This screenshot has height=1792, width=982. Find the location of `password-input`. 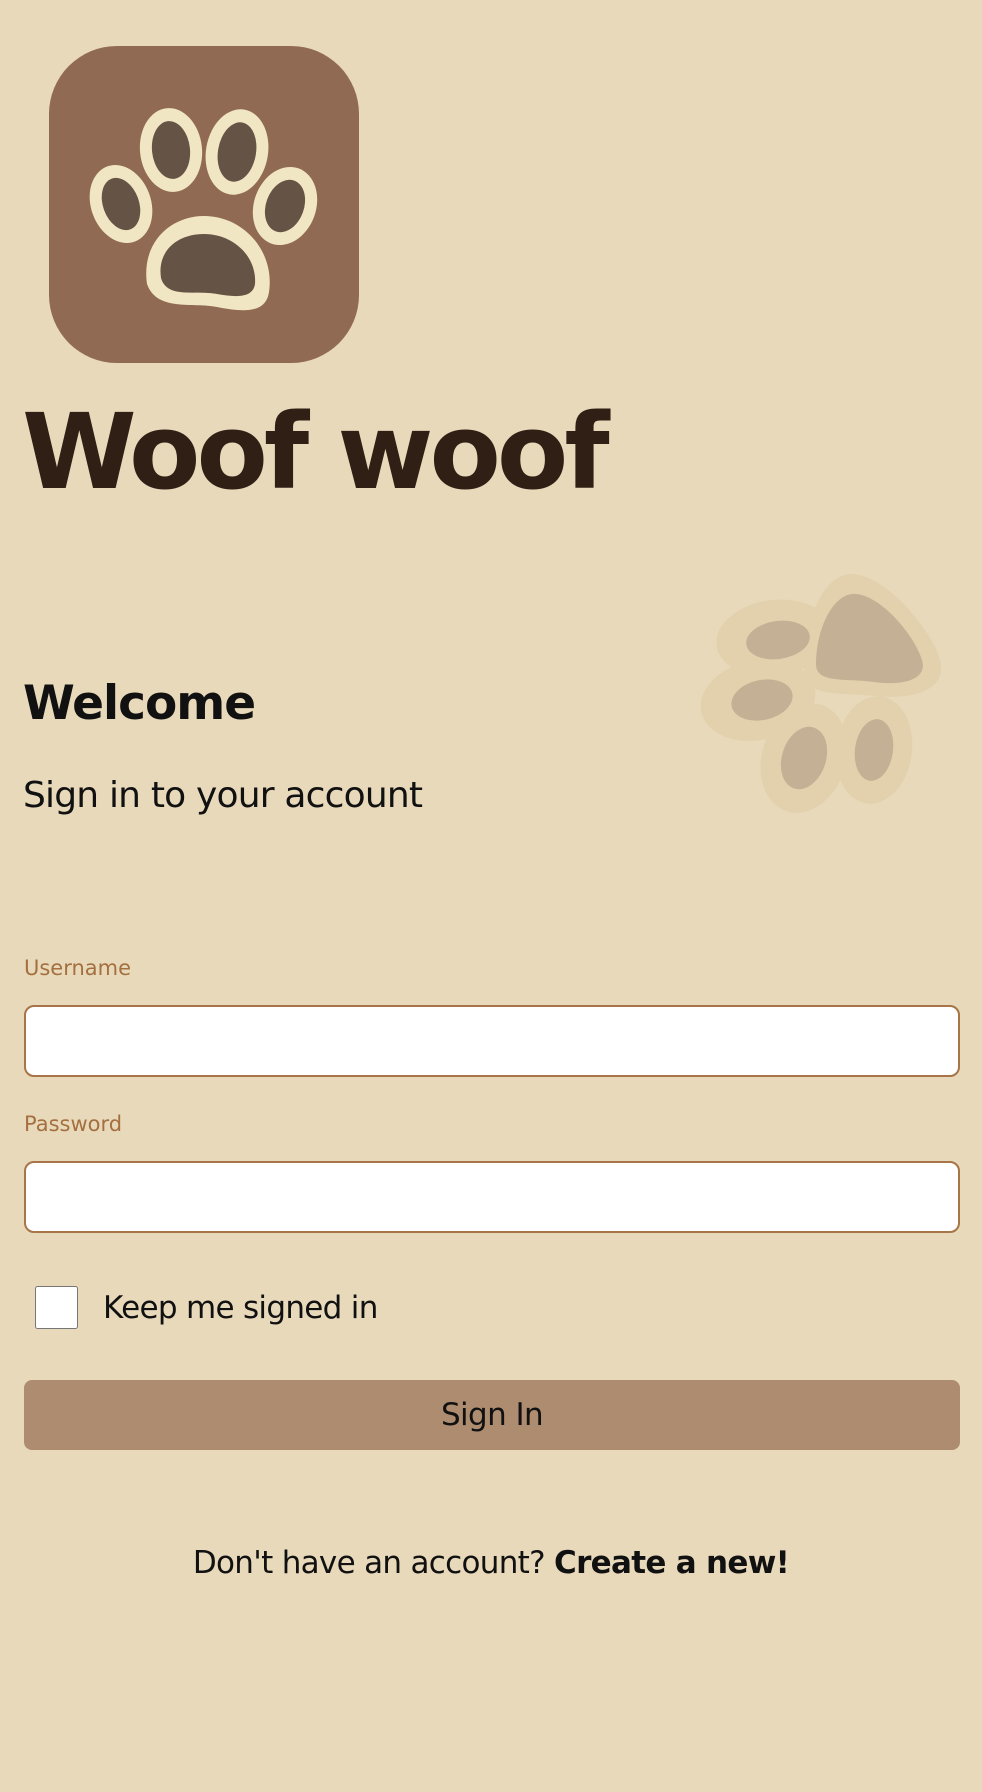

password-input is located at coordinates (492, 1197).